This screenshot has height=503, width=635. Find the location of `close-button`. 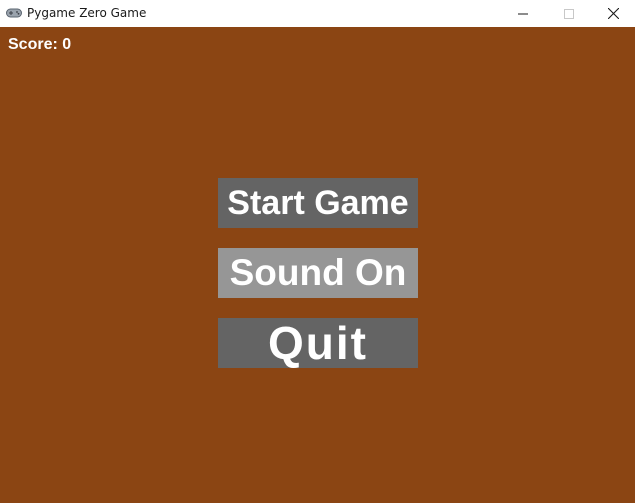

close-button is located at coordinates (612, 13).